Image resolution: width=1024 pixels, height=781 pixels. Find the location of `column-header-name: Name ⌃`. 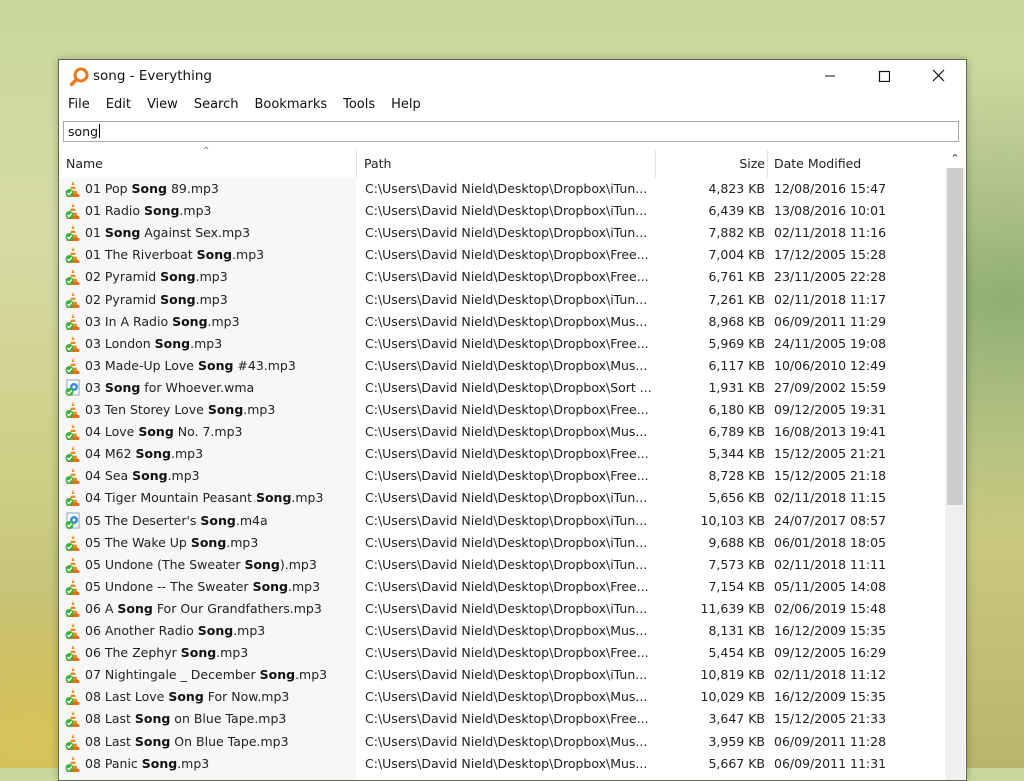

column-header-name: Name ⌃ is located at coordinates (207, 162).